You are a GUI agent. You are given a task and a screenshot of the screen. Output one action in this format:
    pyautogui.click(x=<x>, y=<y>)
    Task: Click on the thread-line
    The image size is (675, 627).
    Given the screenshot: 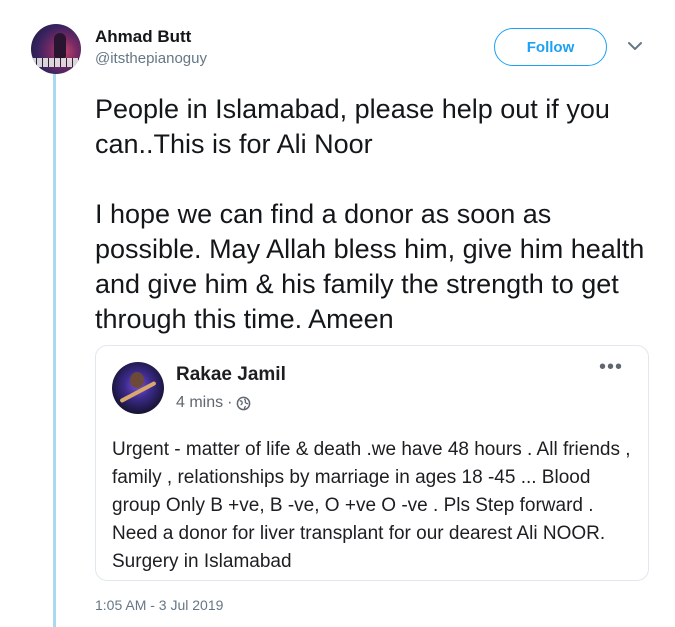 What is the action you would take?
    pyautogui.click(x=54, y=348)
    